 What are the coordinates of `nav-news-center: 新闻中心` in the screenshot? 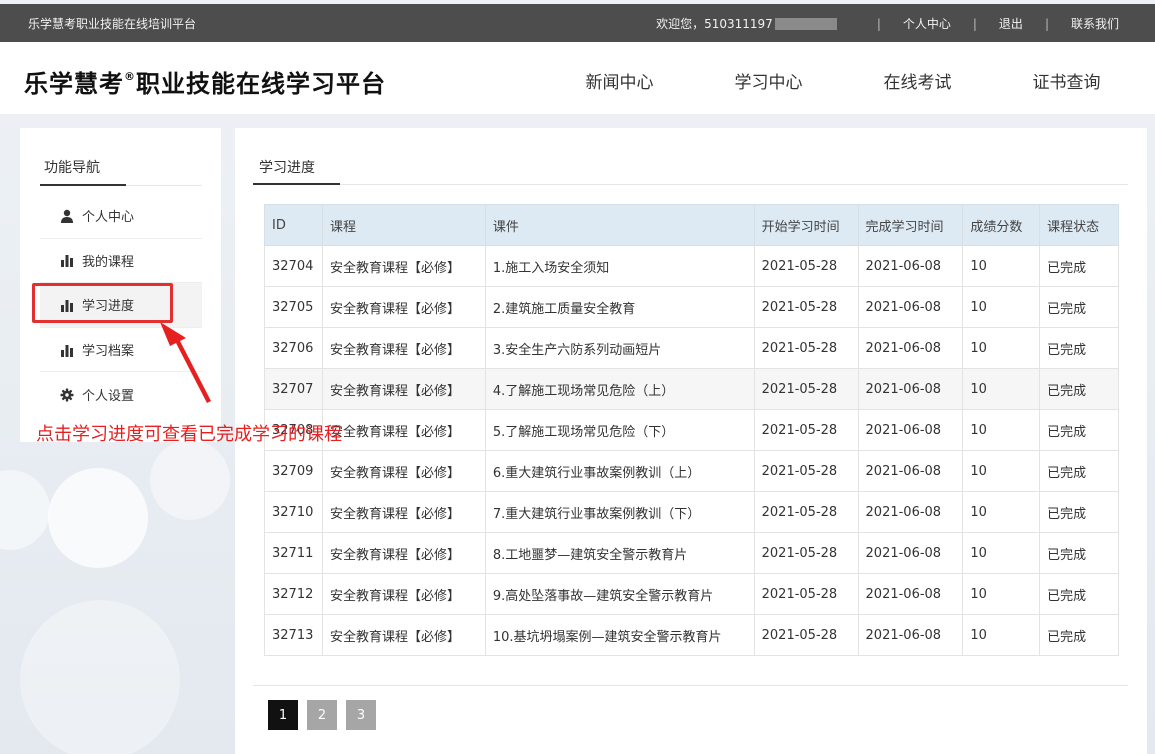 It's located at (619, 80).